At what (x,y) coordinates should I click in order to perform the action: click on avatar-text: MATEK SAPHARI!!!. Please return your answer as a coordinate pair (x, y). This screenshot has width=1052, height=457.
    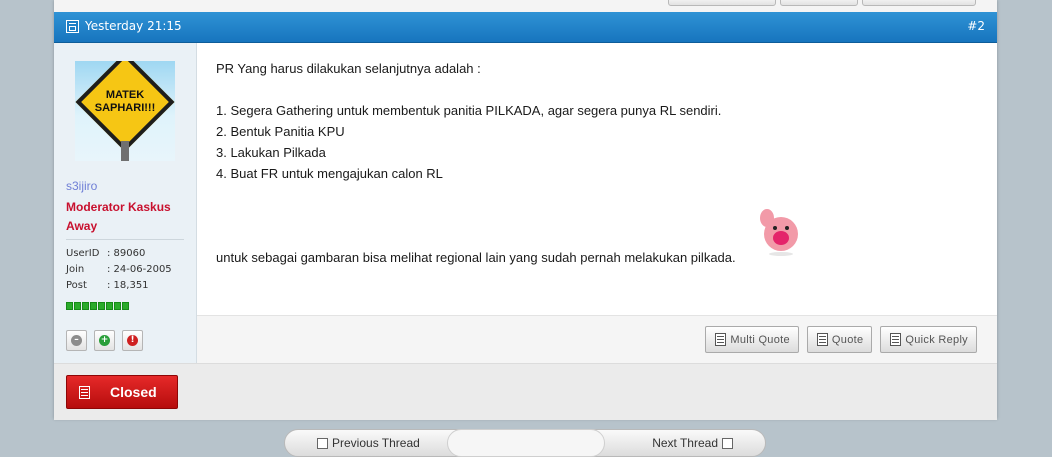
    Looking at the image, I should click on (125, 101).